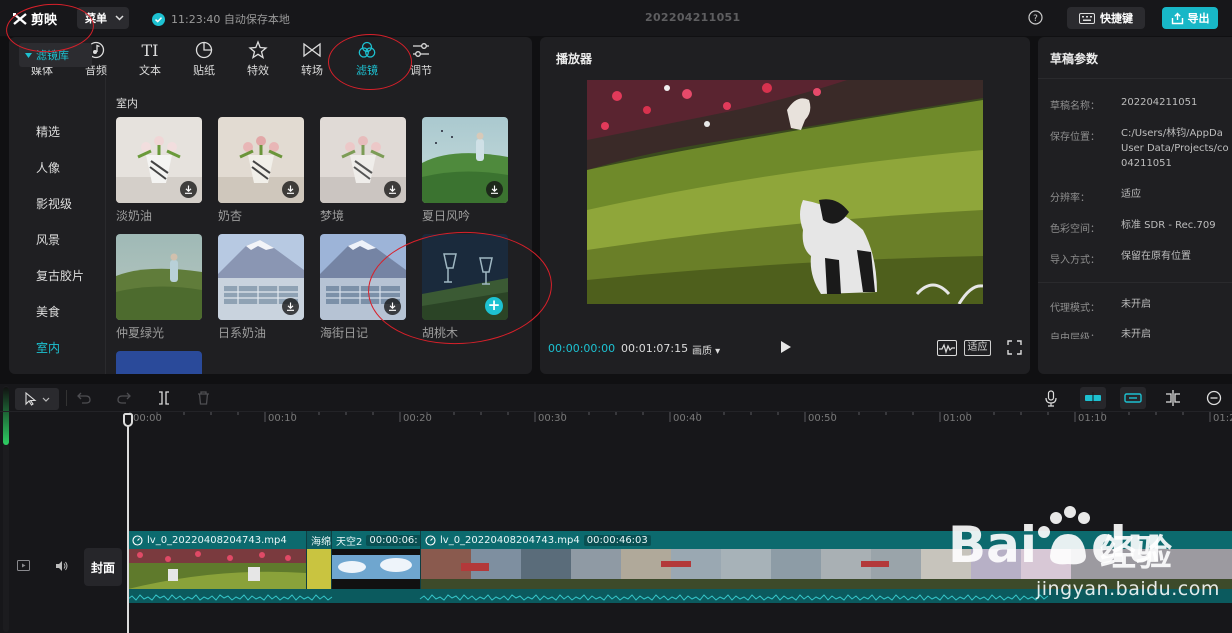  Describe the element at coordinates (1092, 418) in the screenshot. I see `ruler-label: 01:10` at that location.